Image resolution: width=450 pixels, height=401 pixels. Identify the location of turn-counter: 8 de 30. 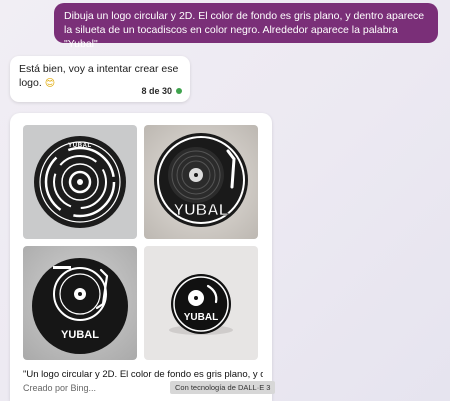
(161, 91).